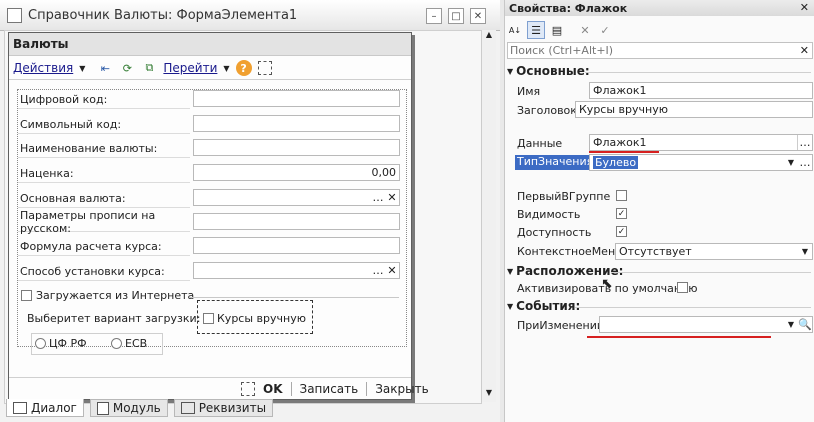 This screenshot has width=814, height=422. What do you see at coordinates (659, 8) in the screenshot?
I see `properties-titlebar: Свойства: Флажок ✕` at bounding box center [659, 8].